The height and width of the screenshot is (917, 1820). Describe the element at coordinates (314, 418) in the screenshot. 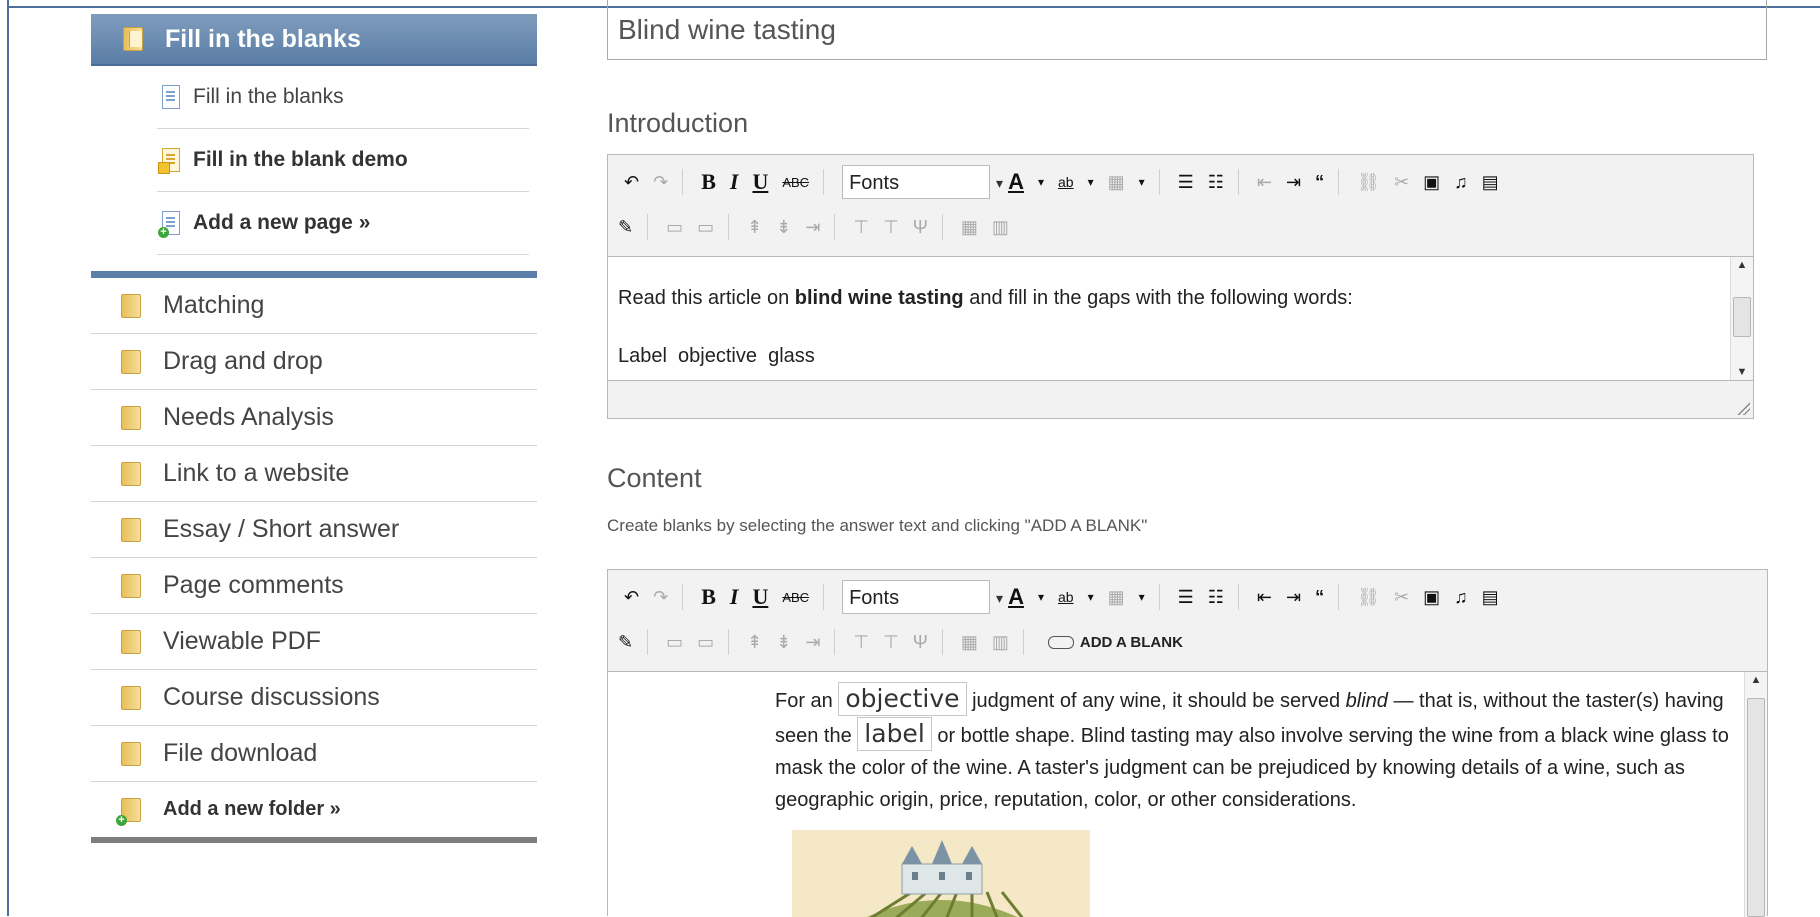

I see `sidebar-folder-needs-analysis: Needs Analysis` at that location.